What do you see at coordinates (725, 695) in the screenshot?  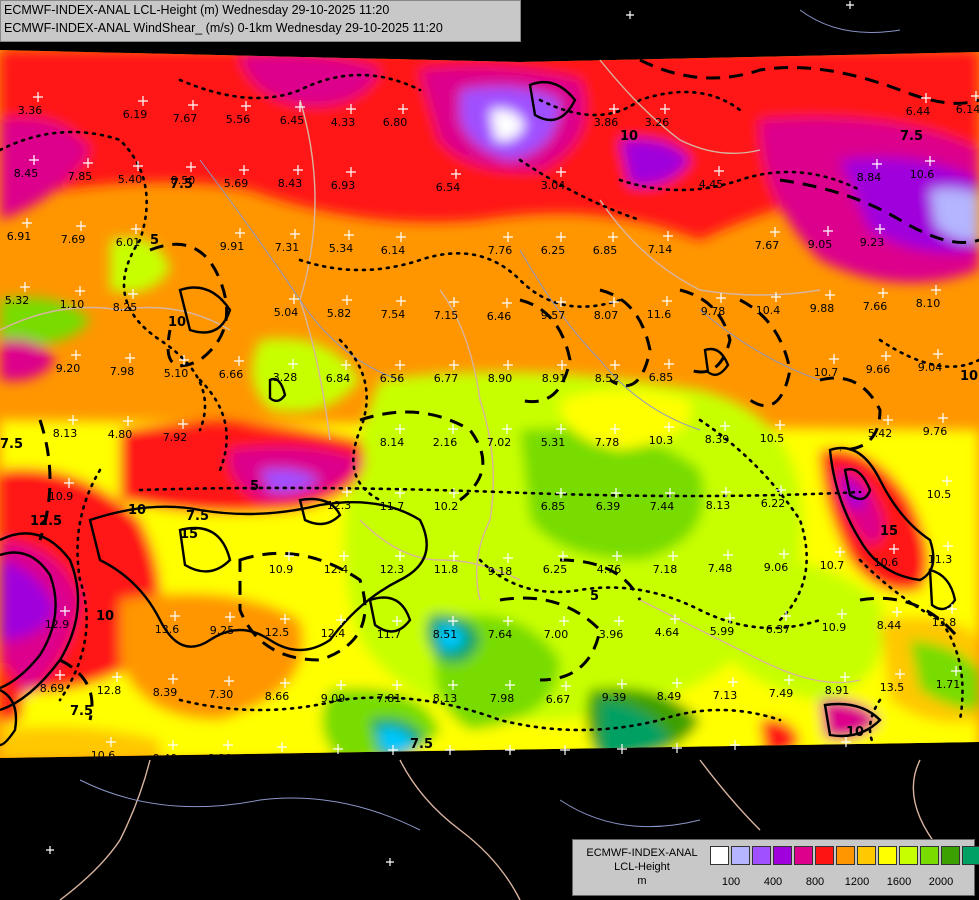 I see `station-value: 7.13` at bounding box center [725, 695].